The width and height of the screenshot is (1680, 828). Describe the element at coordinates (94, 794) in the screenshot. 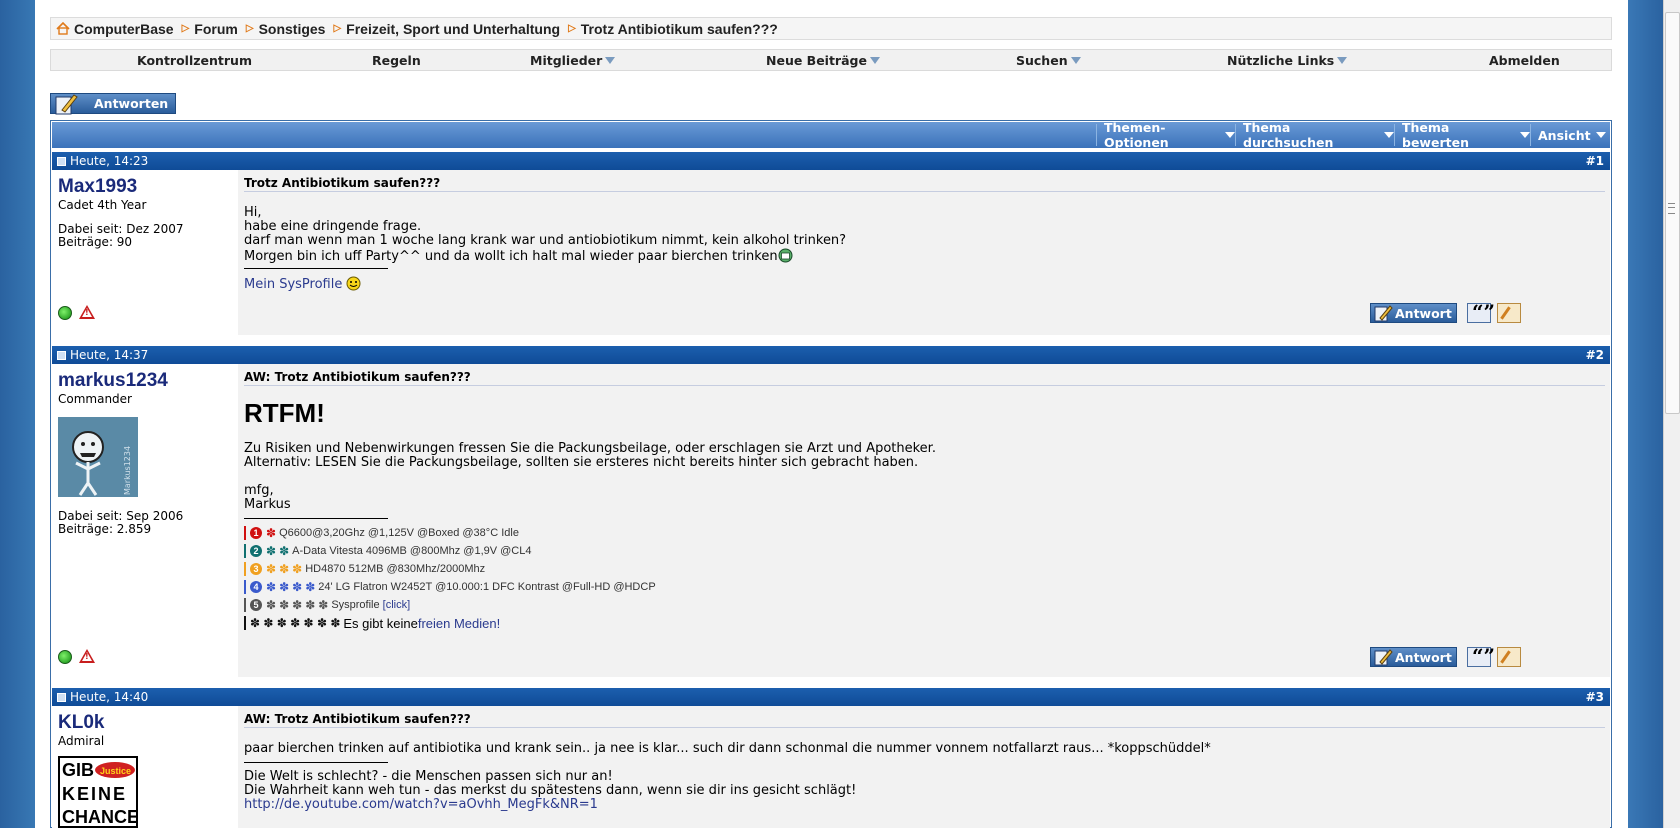

I see `avatar-text-line: KEINE` at that location.